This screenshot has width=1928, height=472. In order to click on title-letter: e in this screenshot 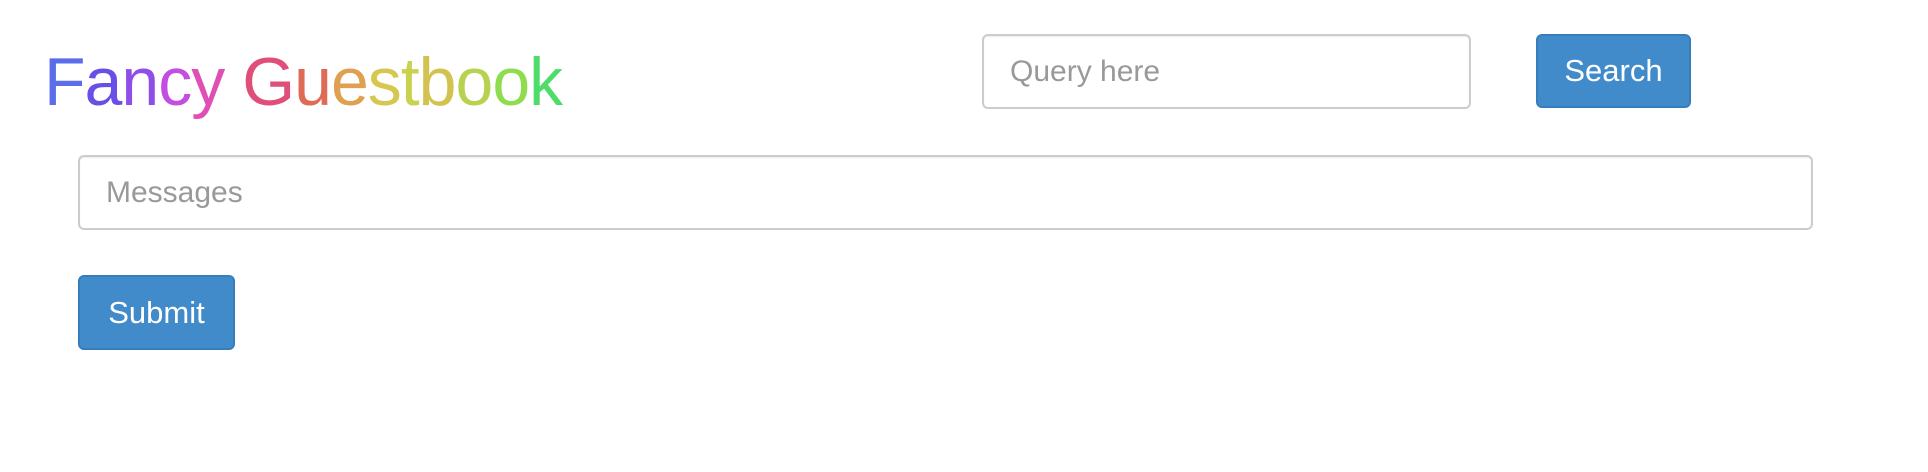, I will do `click(349, 82)`.